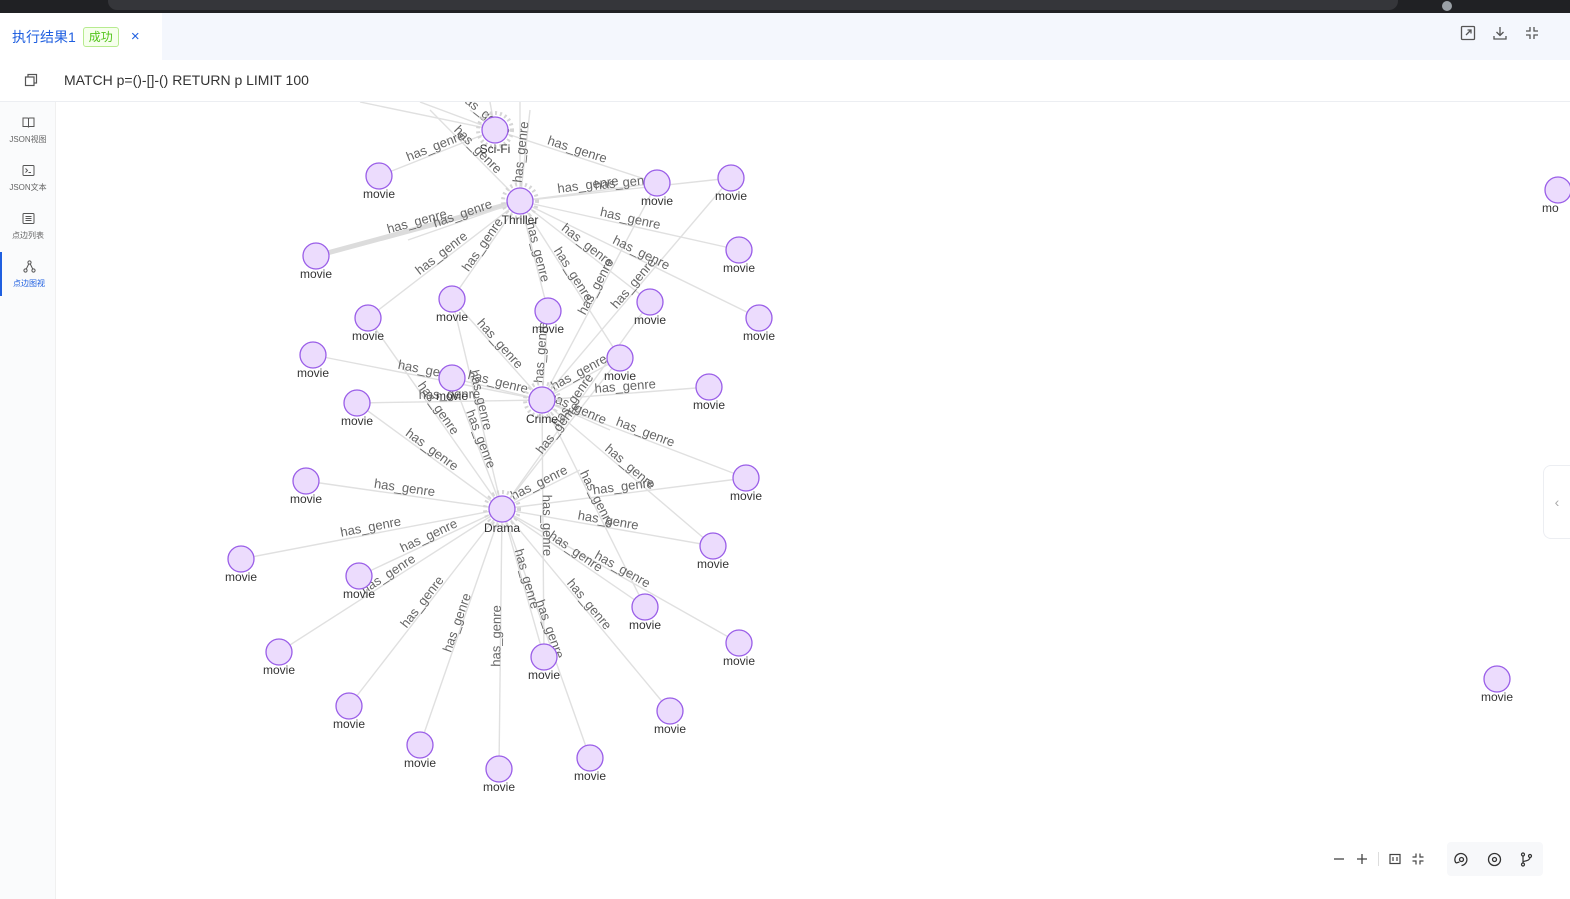 This screenshot has height=899, width=1570. I want to click on force-layout-icon, so click(1461, 859).